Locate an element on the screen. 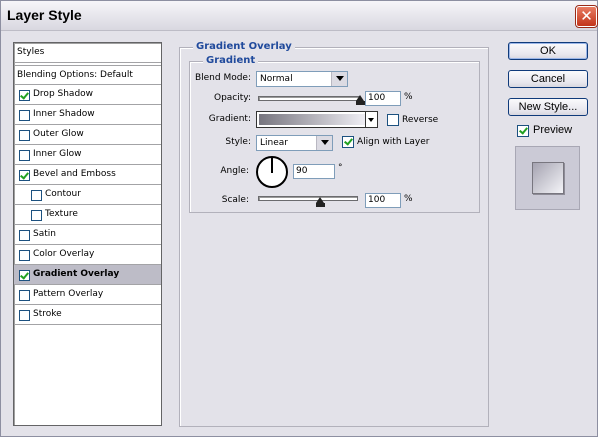 Image resolution: width=598 pixels, height=437 pixels. style-label: Style: is located at coordinates (238, 142).